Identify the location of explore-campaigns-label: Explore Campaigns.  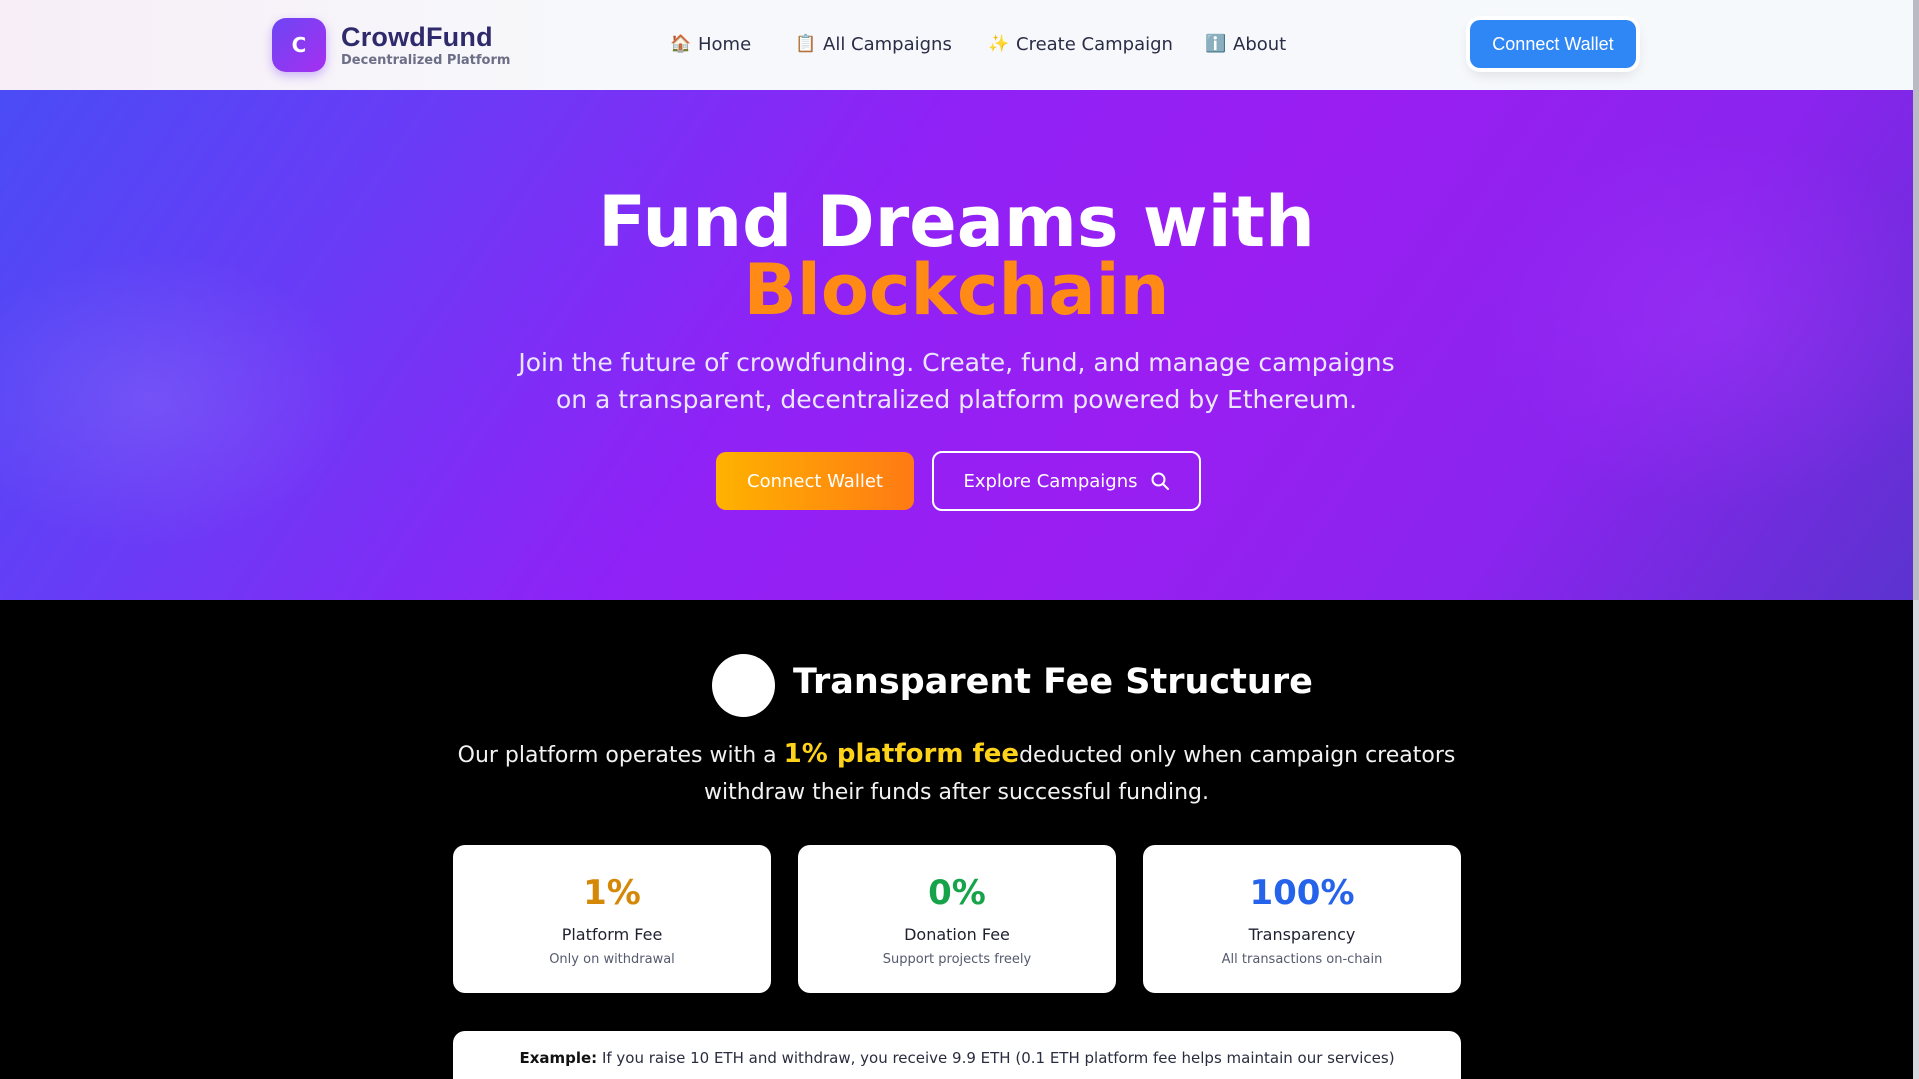
(1050, 481).